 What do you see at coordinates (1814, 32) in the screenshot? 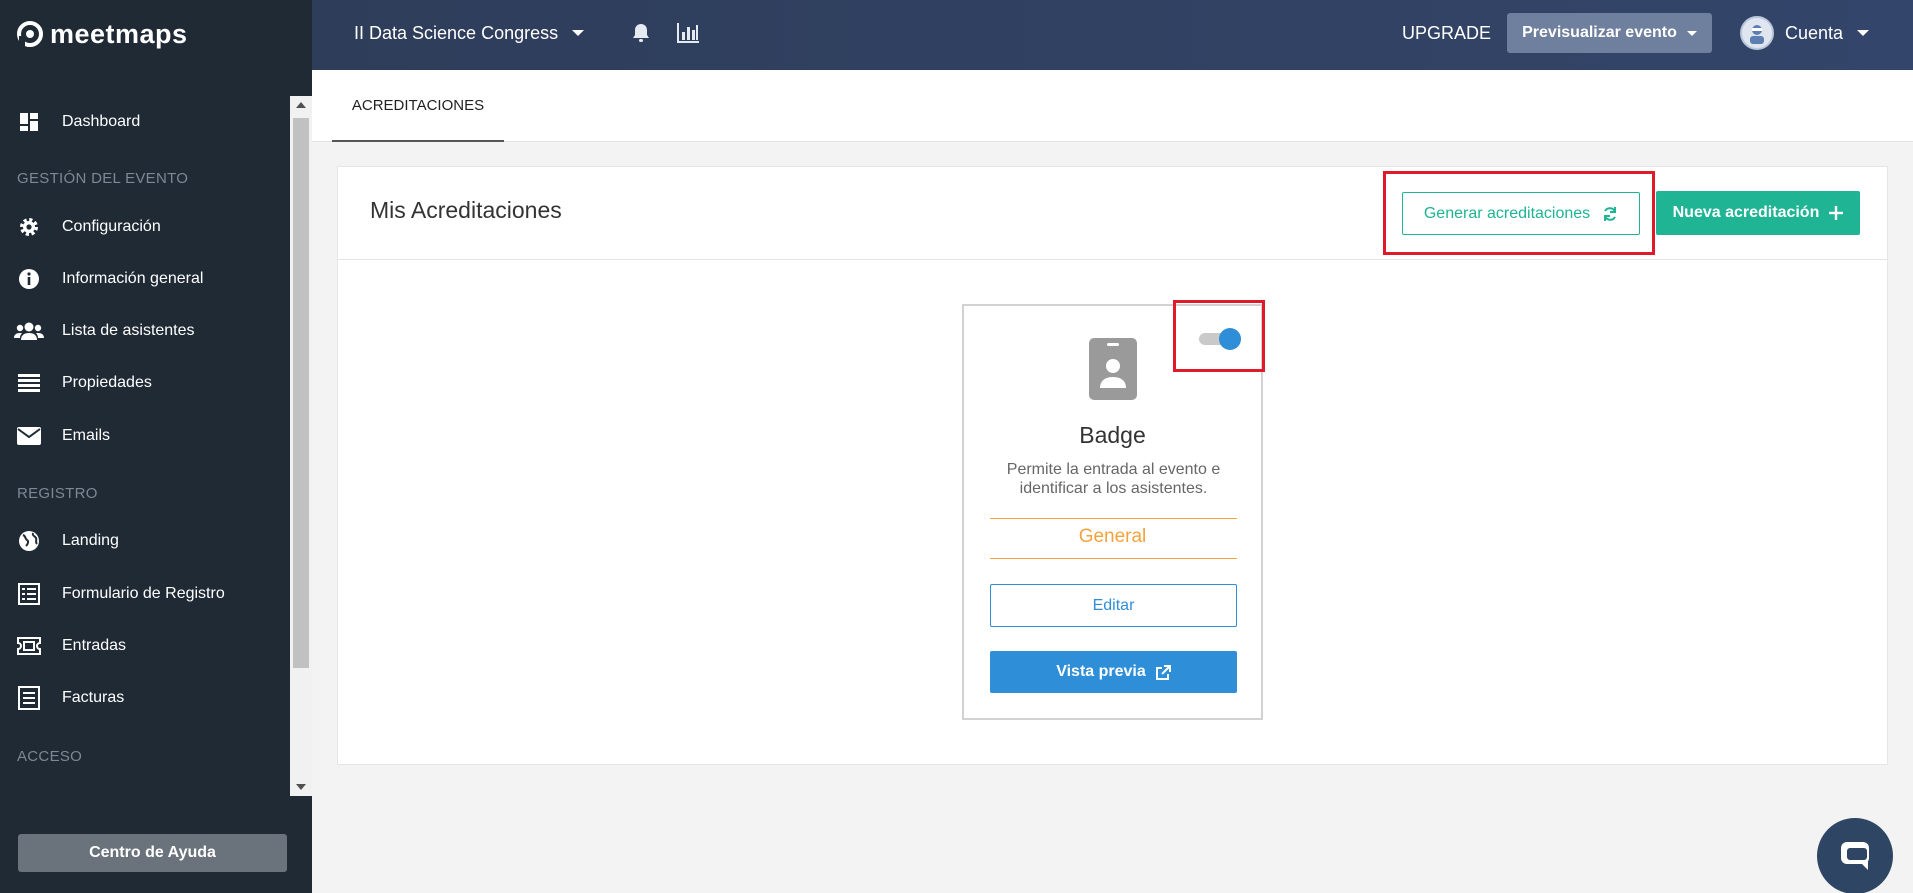
I see `account-label: Cuenta` at bounding box center [1814, 32].